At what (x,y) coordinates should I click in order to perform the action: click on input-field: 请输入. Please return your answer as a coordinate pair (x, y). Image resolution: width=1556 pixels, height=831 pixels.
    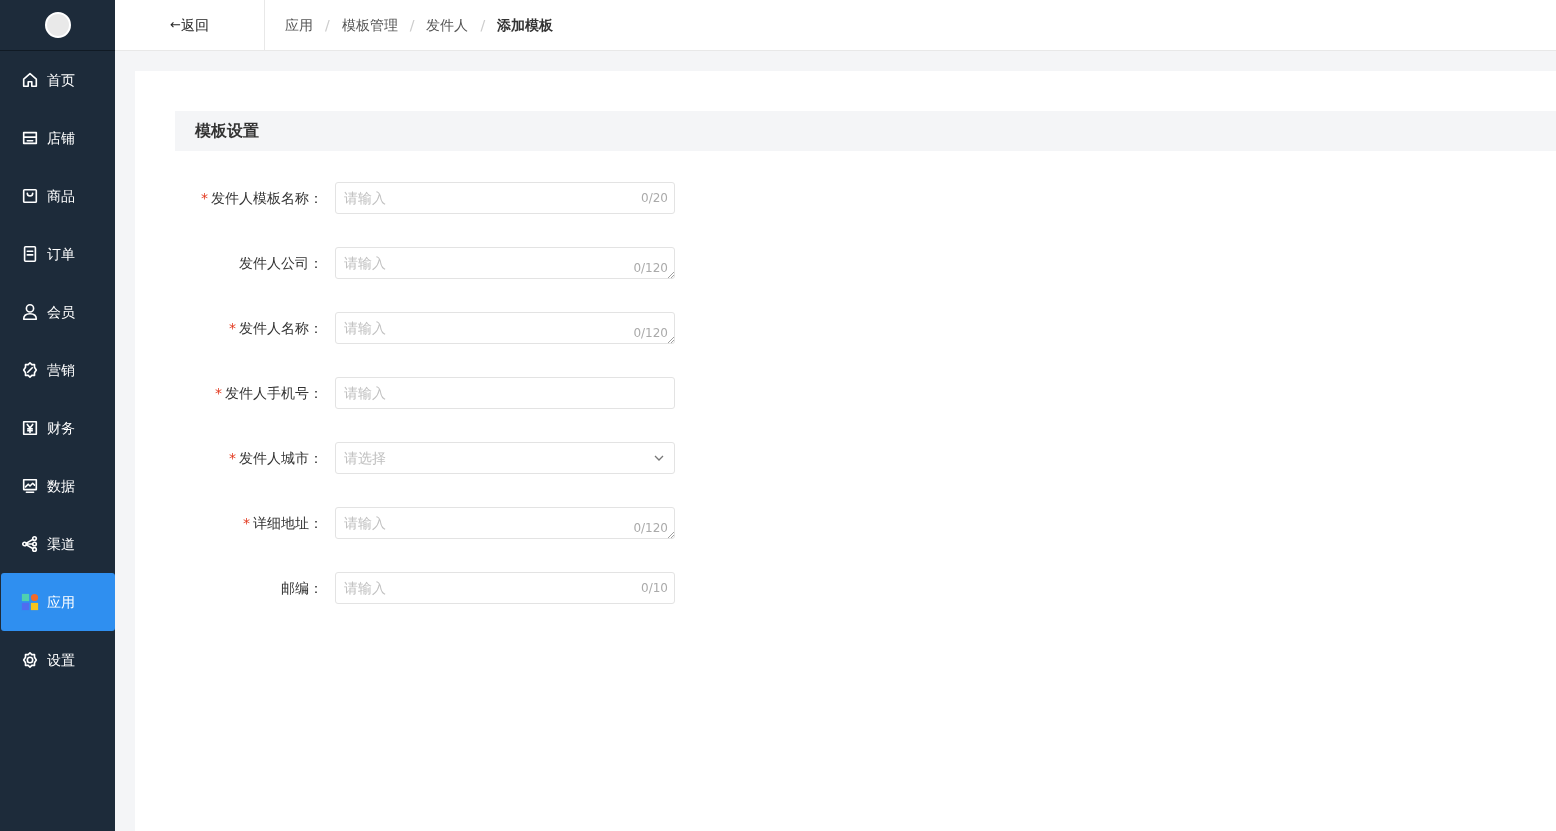
    Looking at the image, I should click on (505, 393).